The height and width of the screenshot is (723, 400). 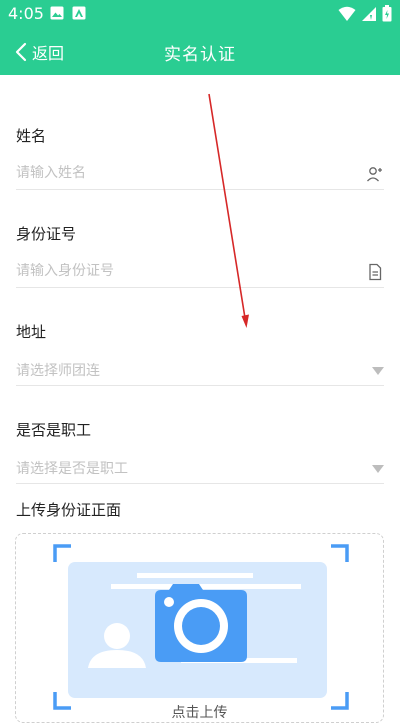 What do you see at coordinates (200, 14) in the screenshot?
I see `status-bar: 4:05` at bounding box center [200, 14].